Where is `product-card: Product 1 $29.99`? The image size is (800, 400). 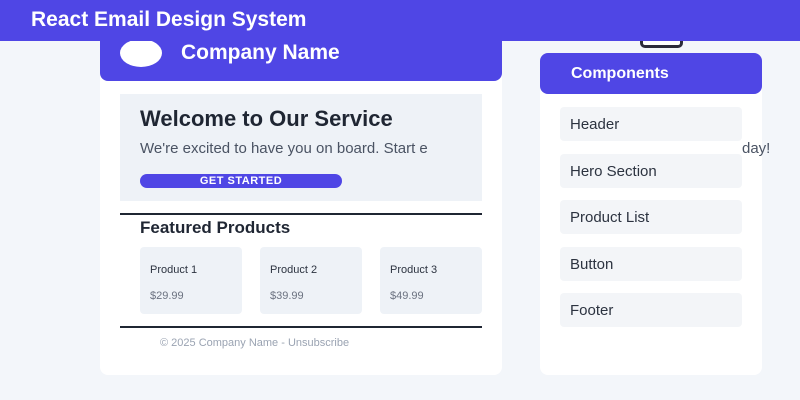
product-card: Product 1 $29.99 is located at coordinates (191, 280).